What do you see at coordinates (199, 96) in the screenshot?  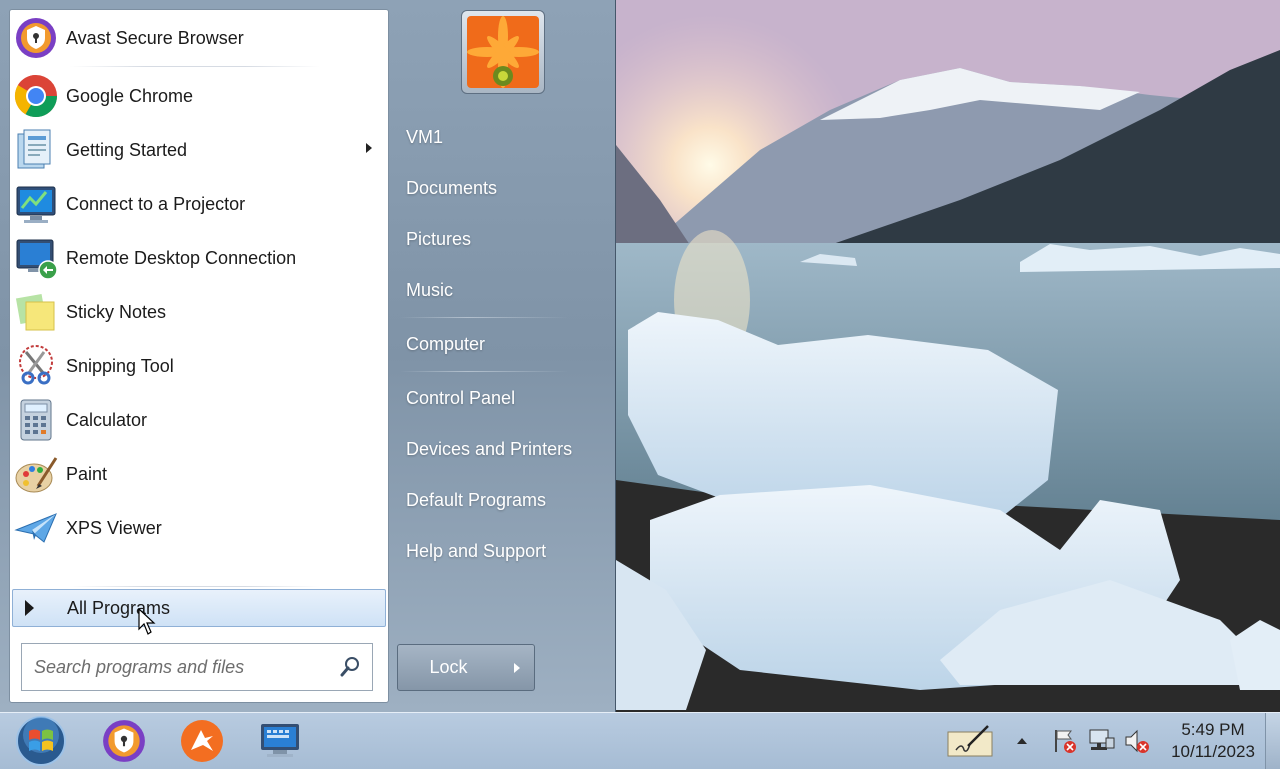 I see `program-google-chrome: Google Chrome` at bounding box center [199, 96].